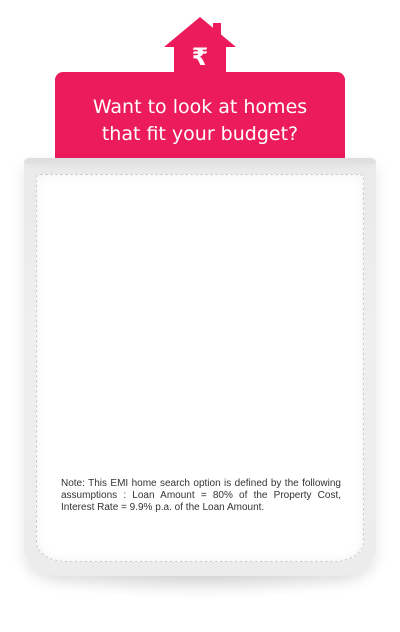 The image size is (400, 632). I want to click on header-title-line-2: that fit your budget?, so click(200, 134).